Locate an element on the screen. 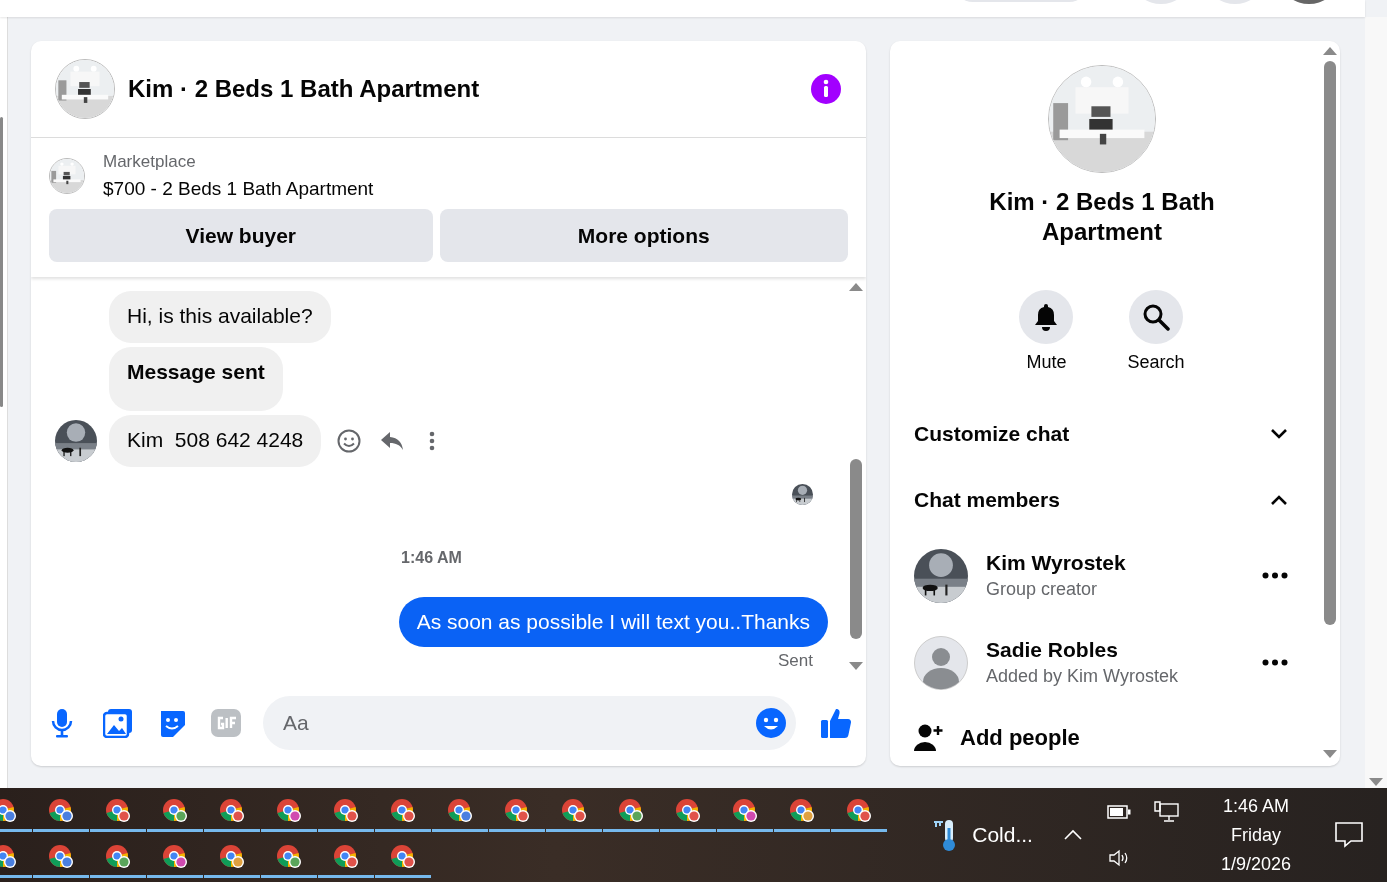  image-icon is located at coordinates (118, 723).